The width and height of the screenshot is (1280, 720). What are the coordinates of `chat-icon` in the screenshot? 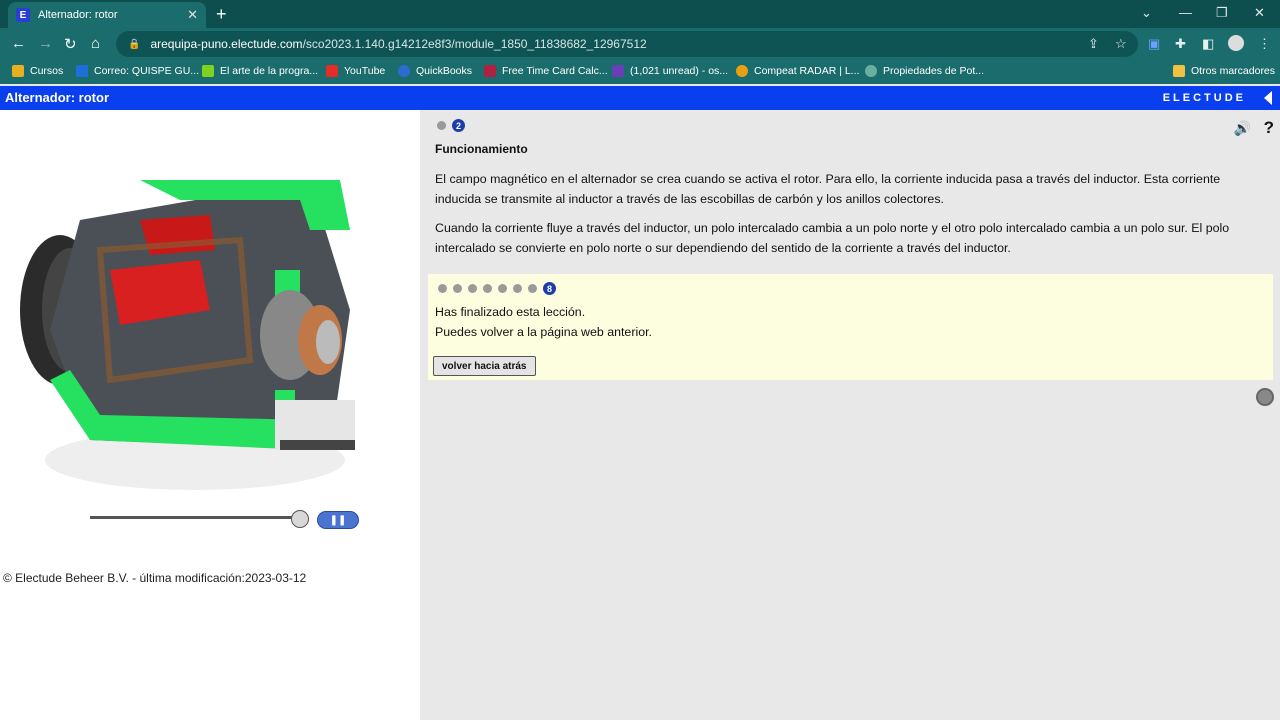 It's located at (1265, 397).